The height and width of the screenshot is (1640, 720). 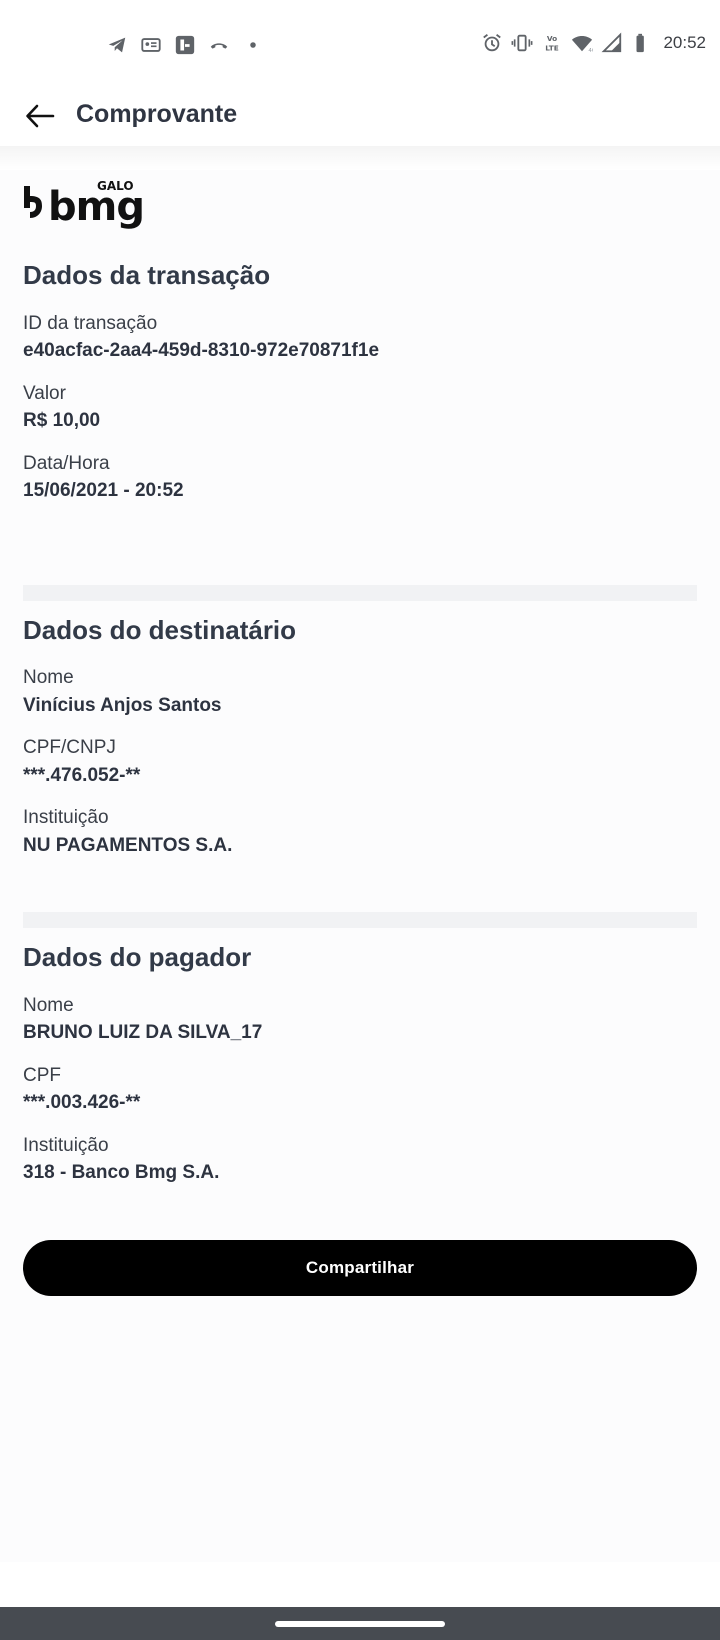 What do you see at coordinates (84, 204) in the screenshot?
I see `bmg-logo: bmg GALO` at bounding box center [84, 204].